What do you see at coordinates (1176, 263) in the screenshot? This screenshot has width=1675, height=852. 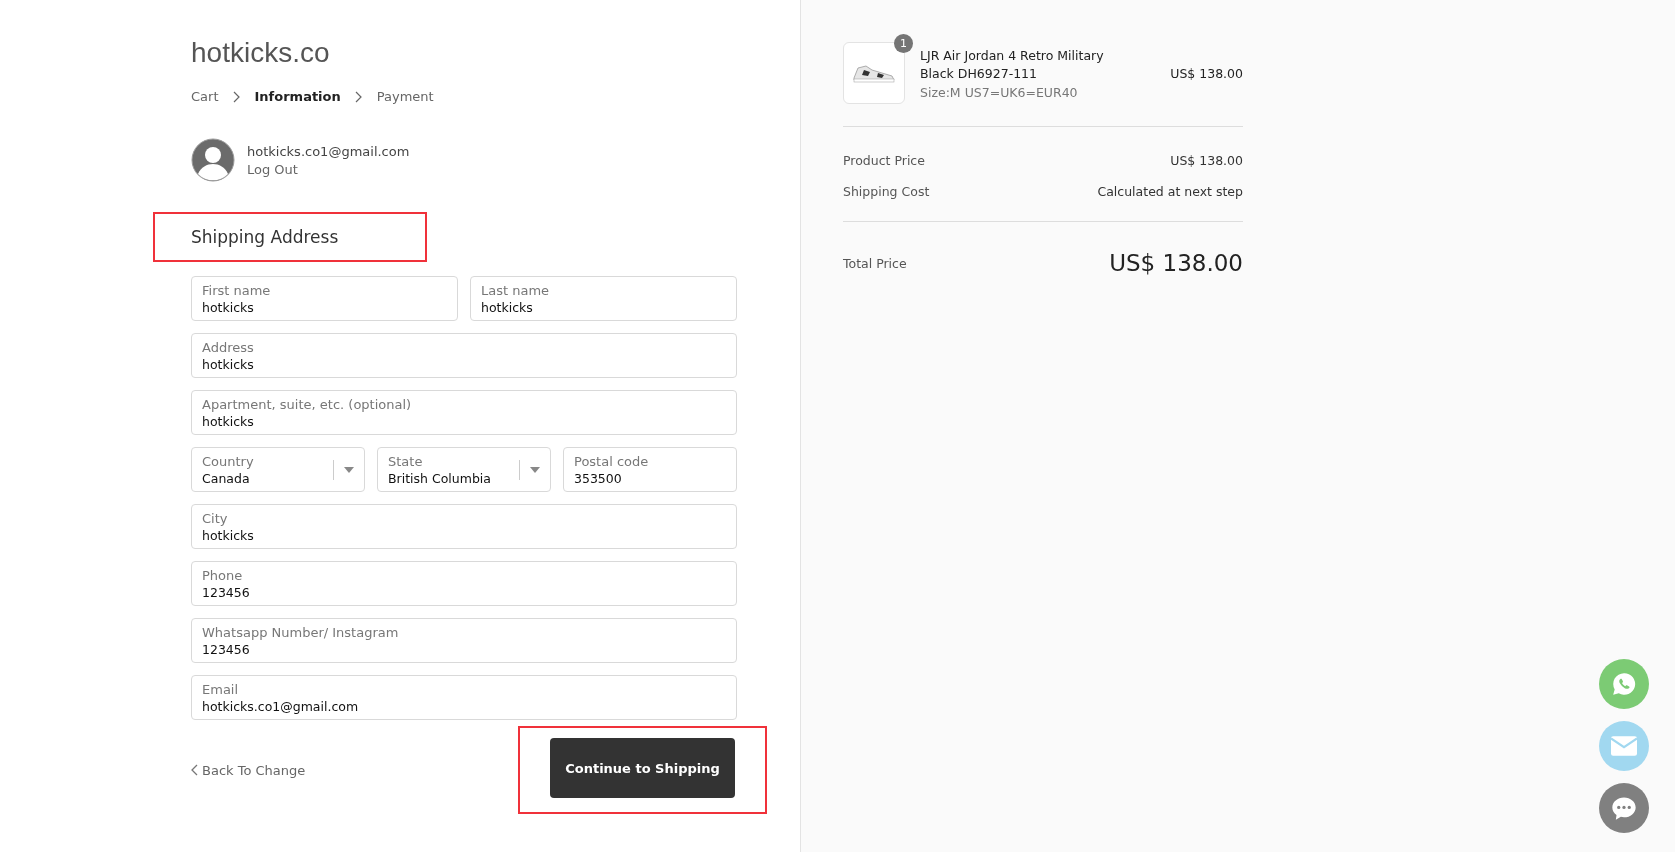 I see `total-value: US$ 138.00` at bounding box center [1176, 263].